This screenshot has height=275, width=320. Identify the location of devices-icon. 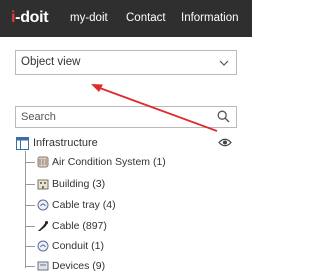
(43, 266).